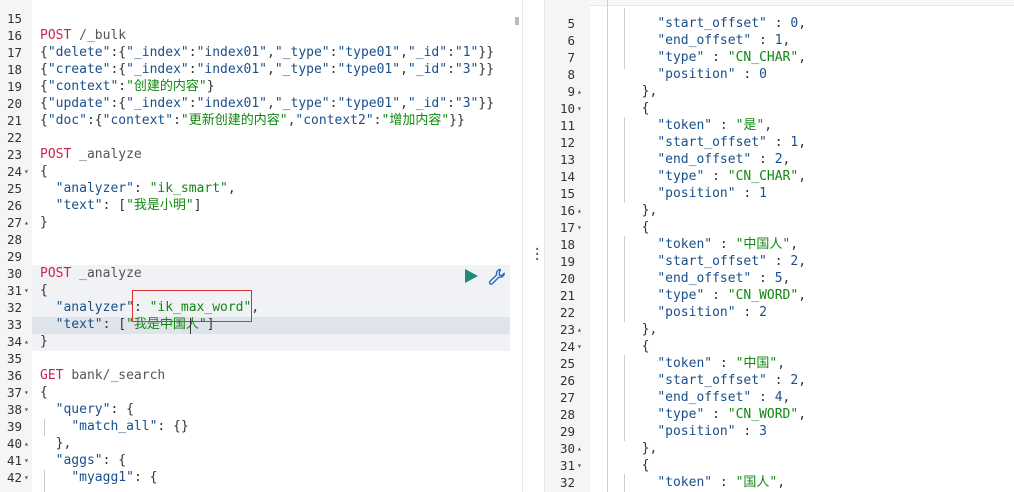 Image resolution: width=1014 pixels, height=492 pixels. Describe the element at coordinates (261, 222) in the screenshot. I see `code-line: 27 ▴}` at that location.